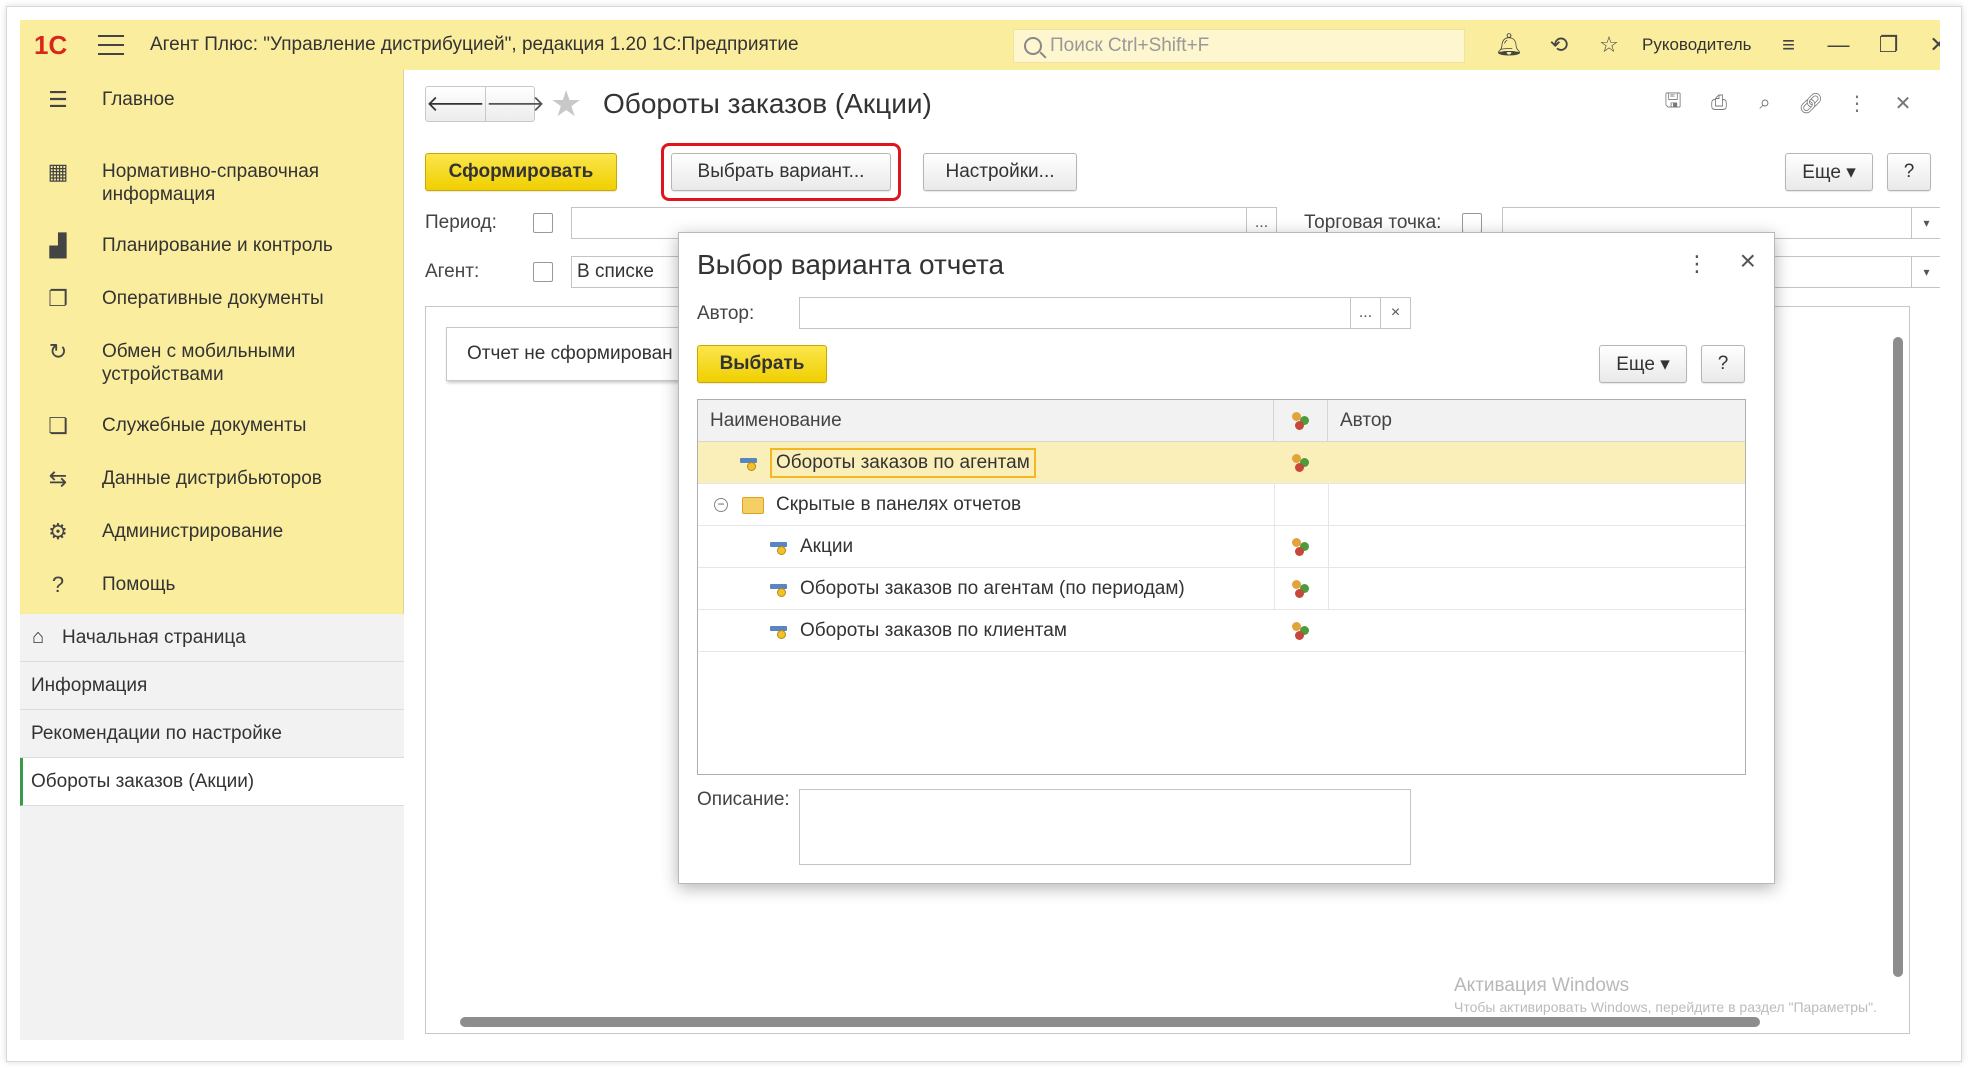  I want to click on sidebar-item-label: Данные дистрибьюторов, so click(212, 478).